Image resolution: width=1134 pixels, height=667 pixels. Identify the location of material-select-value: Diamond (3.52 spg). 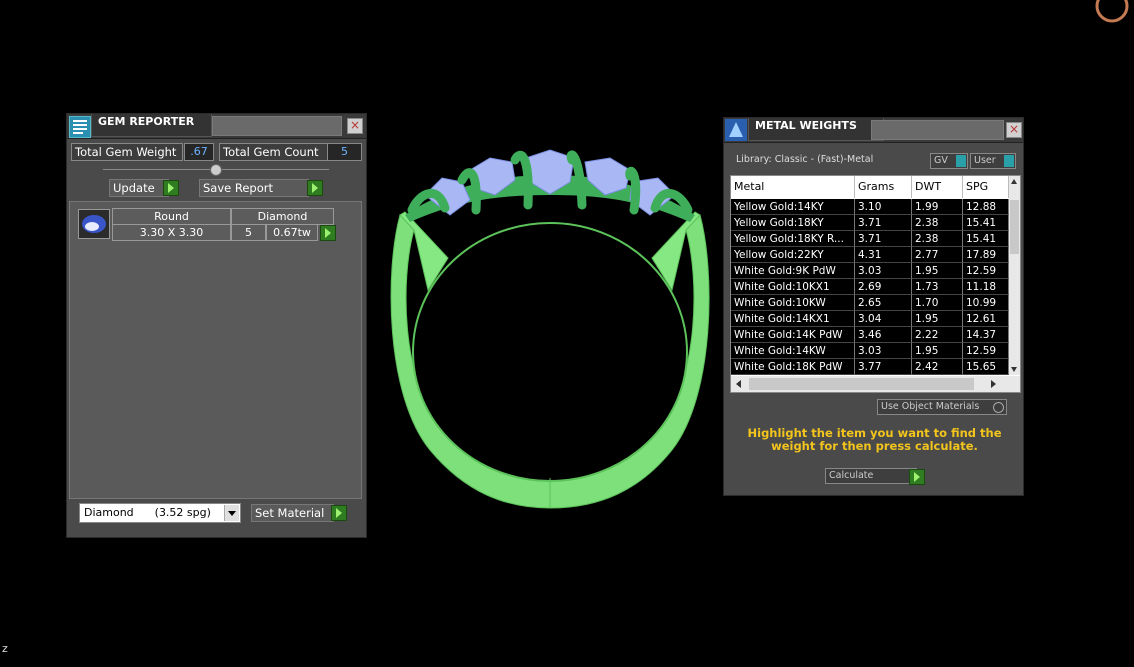
(147, 512).